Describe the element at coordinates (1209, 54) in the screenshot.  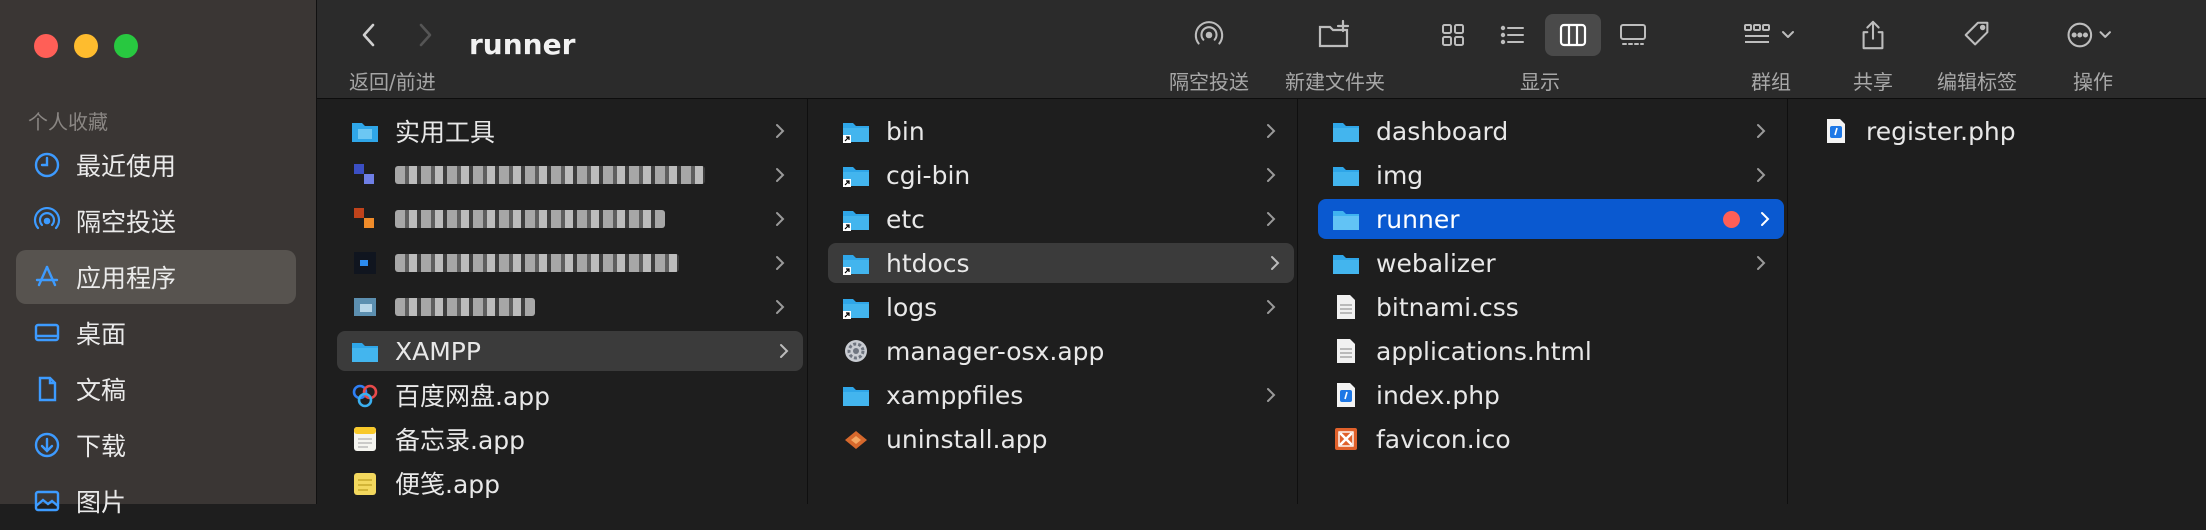
I see `airdrop-button: 隔空投送` at that location.